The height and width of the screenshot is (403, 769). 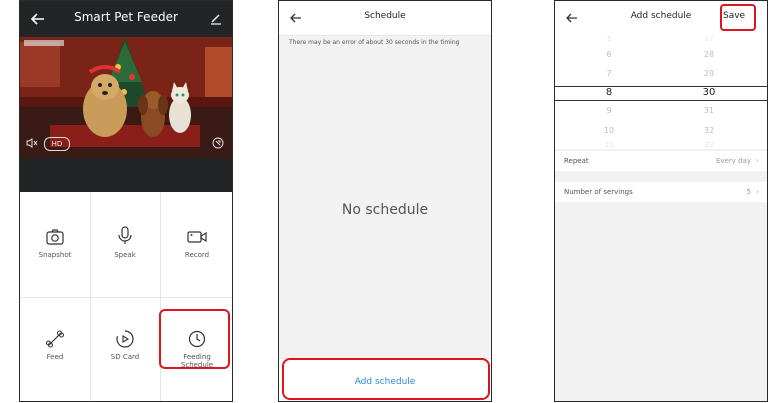 I want to click on minute-option: 29, so click(x=709, y=73).